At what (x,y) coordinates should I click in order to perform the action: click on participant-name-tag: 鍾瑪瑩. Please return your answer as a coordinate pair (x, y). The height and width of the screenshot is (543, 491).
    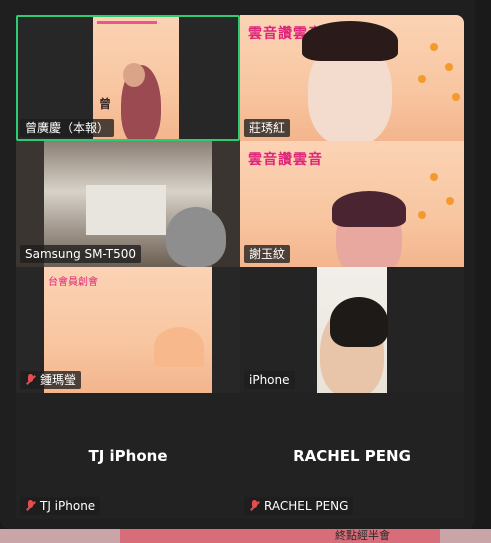
    Looking at the image, I should click on (51, 380).